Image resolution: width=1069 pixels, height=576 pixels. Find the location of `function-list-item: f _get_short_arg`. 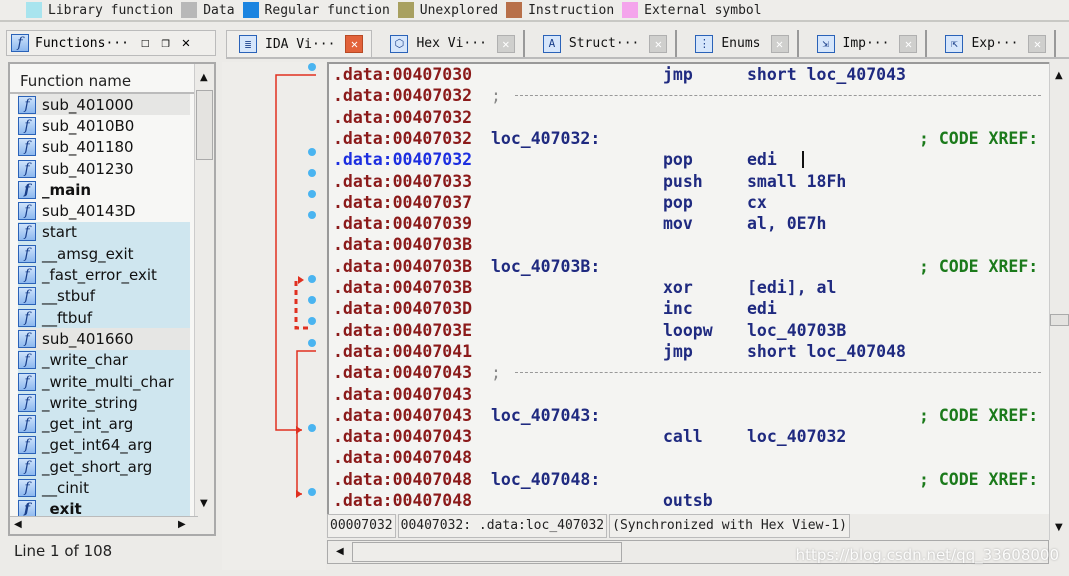

function-list-item: f _get_short_arg is located at coordinates (104, 467).